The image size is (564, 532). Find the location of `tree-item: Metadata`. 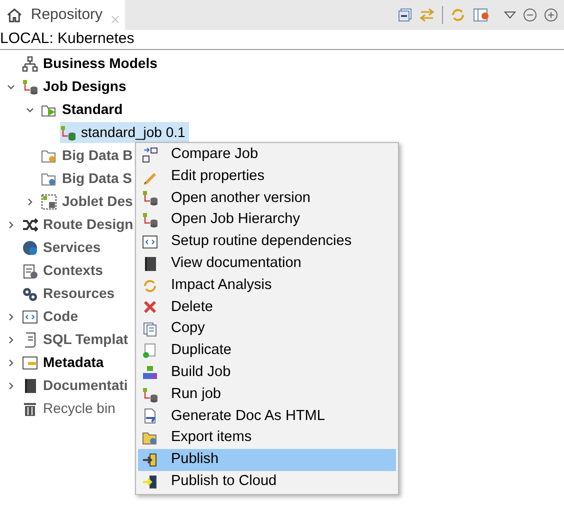

tree-item: Metadata is located at coordinates (65, 362).